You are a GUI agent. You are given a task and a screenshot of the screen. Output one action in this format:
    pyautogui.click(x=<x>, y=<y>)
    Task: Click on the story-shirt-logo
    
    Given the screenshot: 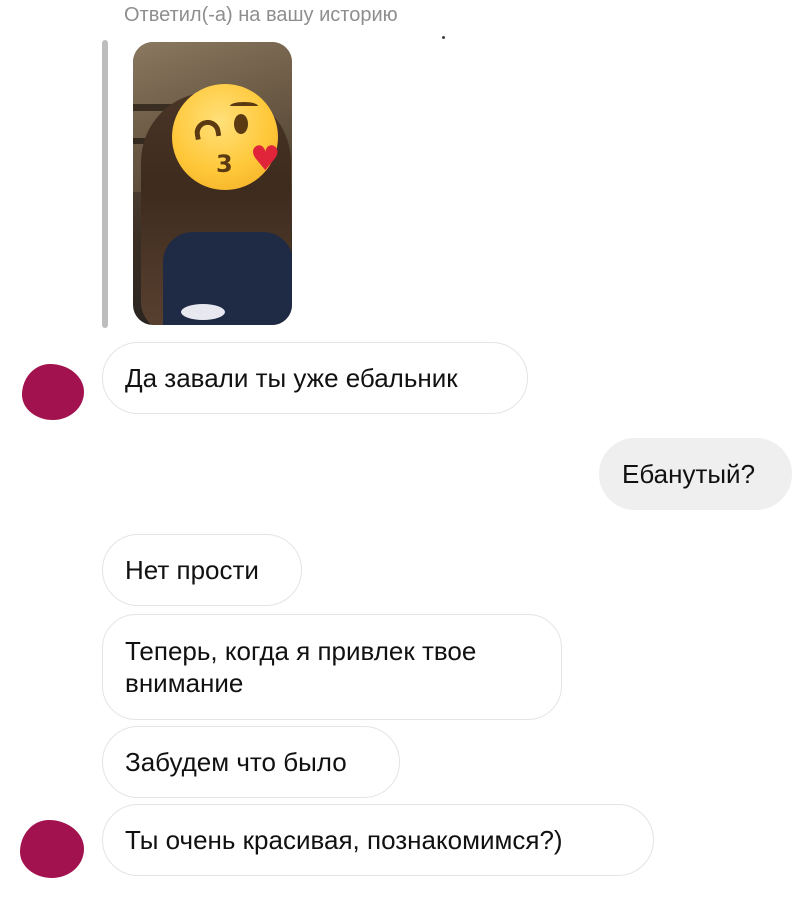 What is the action you would take?
    pyautogui.click(x=203, y=312)
    